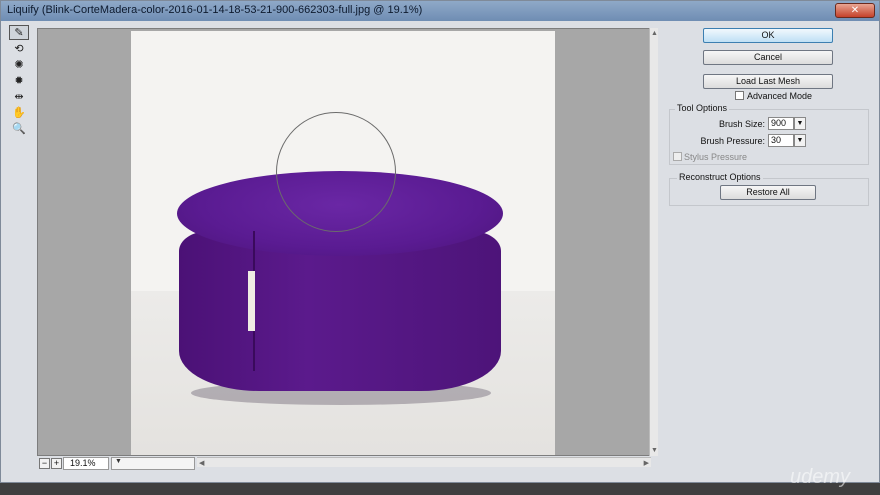  I want to click on advanced-mode-checkbox, so click(739, 95).